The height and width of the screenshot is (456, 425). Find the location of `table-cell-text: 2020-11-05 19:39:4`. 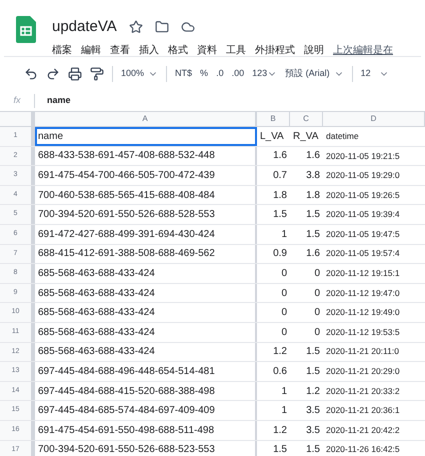

table-cell-text: 2020-11-05 19:39:4 is located at coordinates (363, 215).